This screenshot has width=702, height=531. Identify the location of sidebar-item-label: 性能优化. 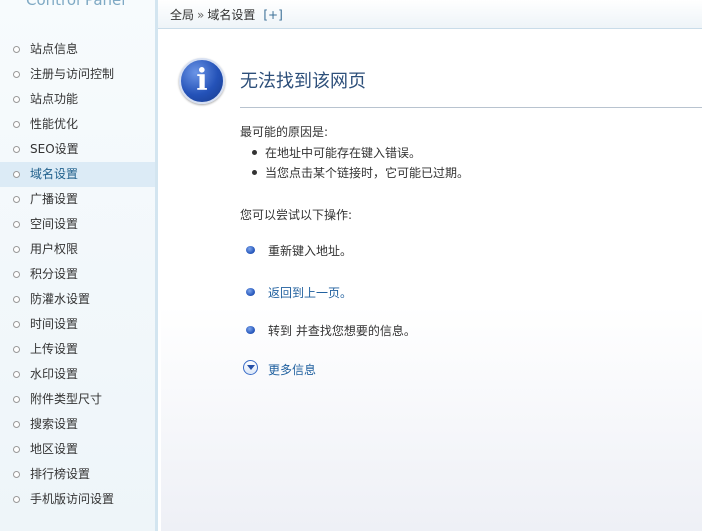
(54, 124).